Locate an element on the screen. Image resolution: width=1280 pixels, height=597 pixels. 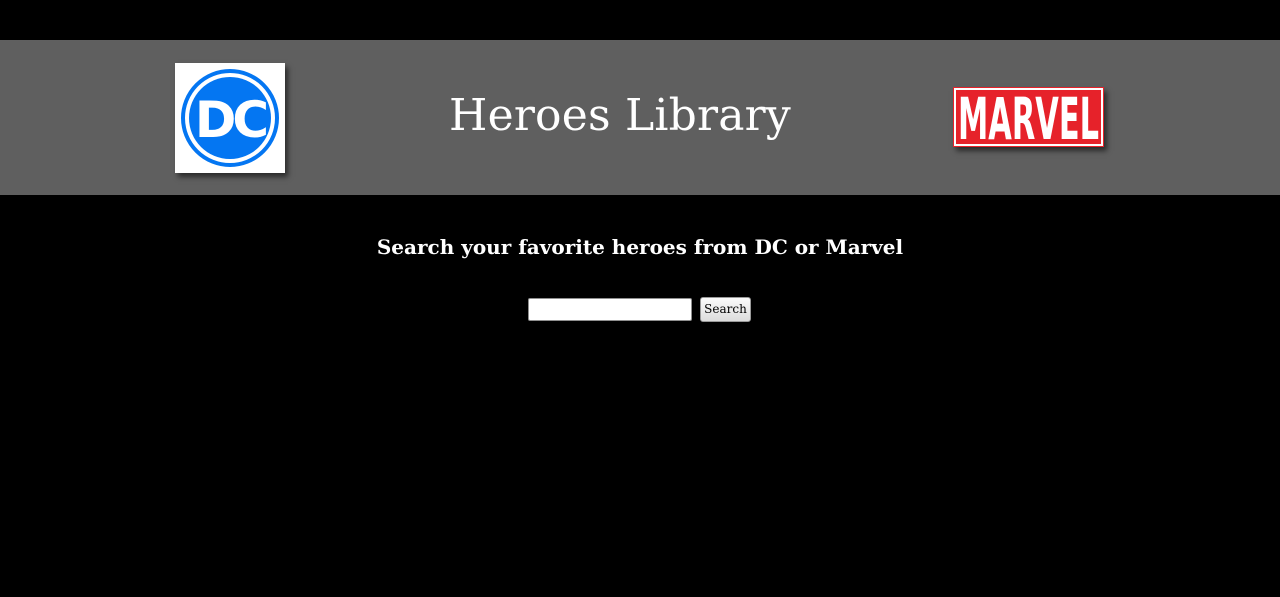
svg-text: DC is located at coordinates (231, 120).